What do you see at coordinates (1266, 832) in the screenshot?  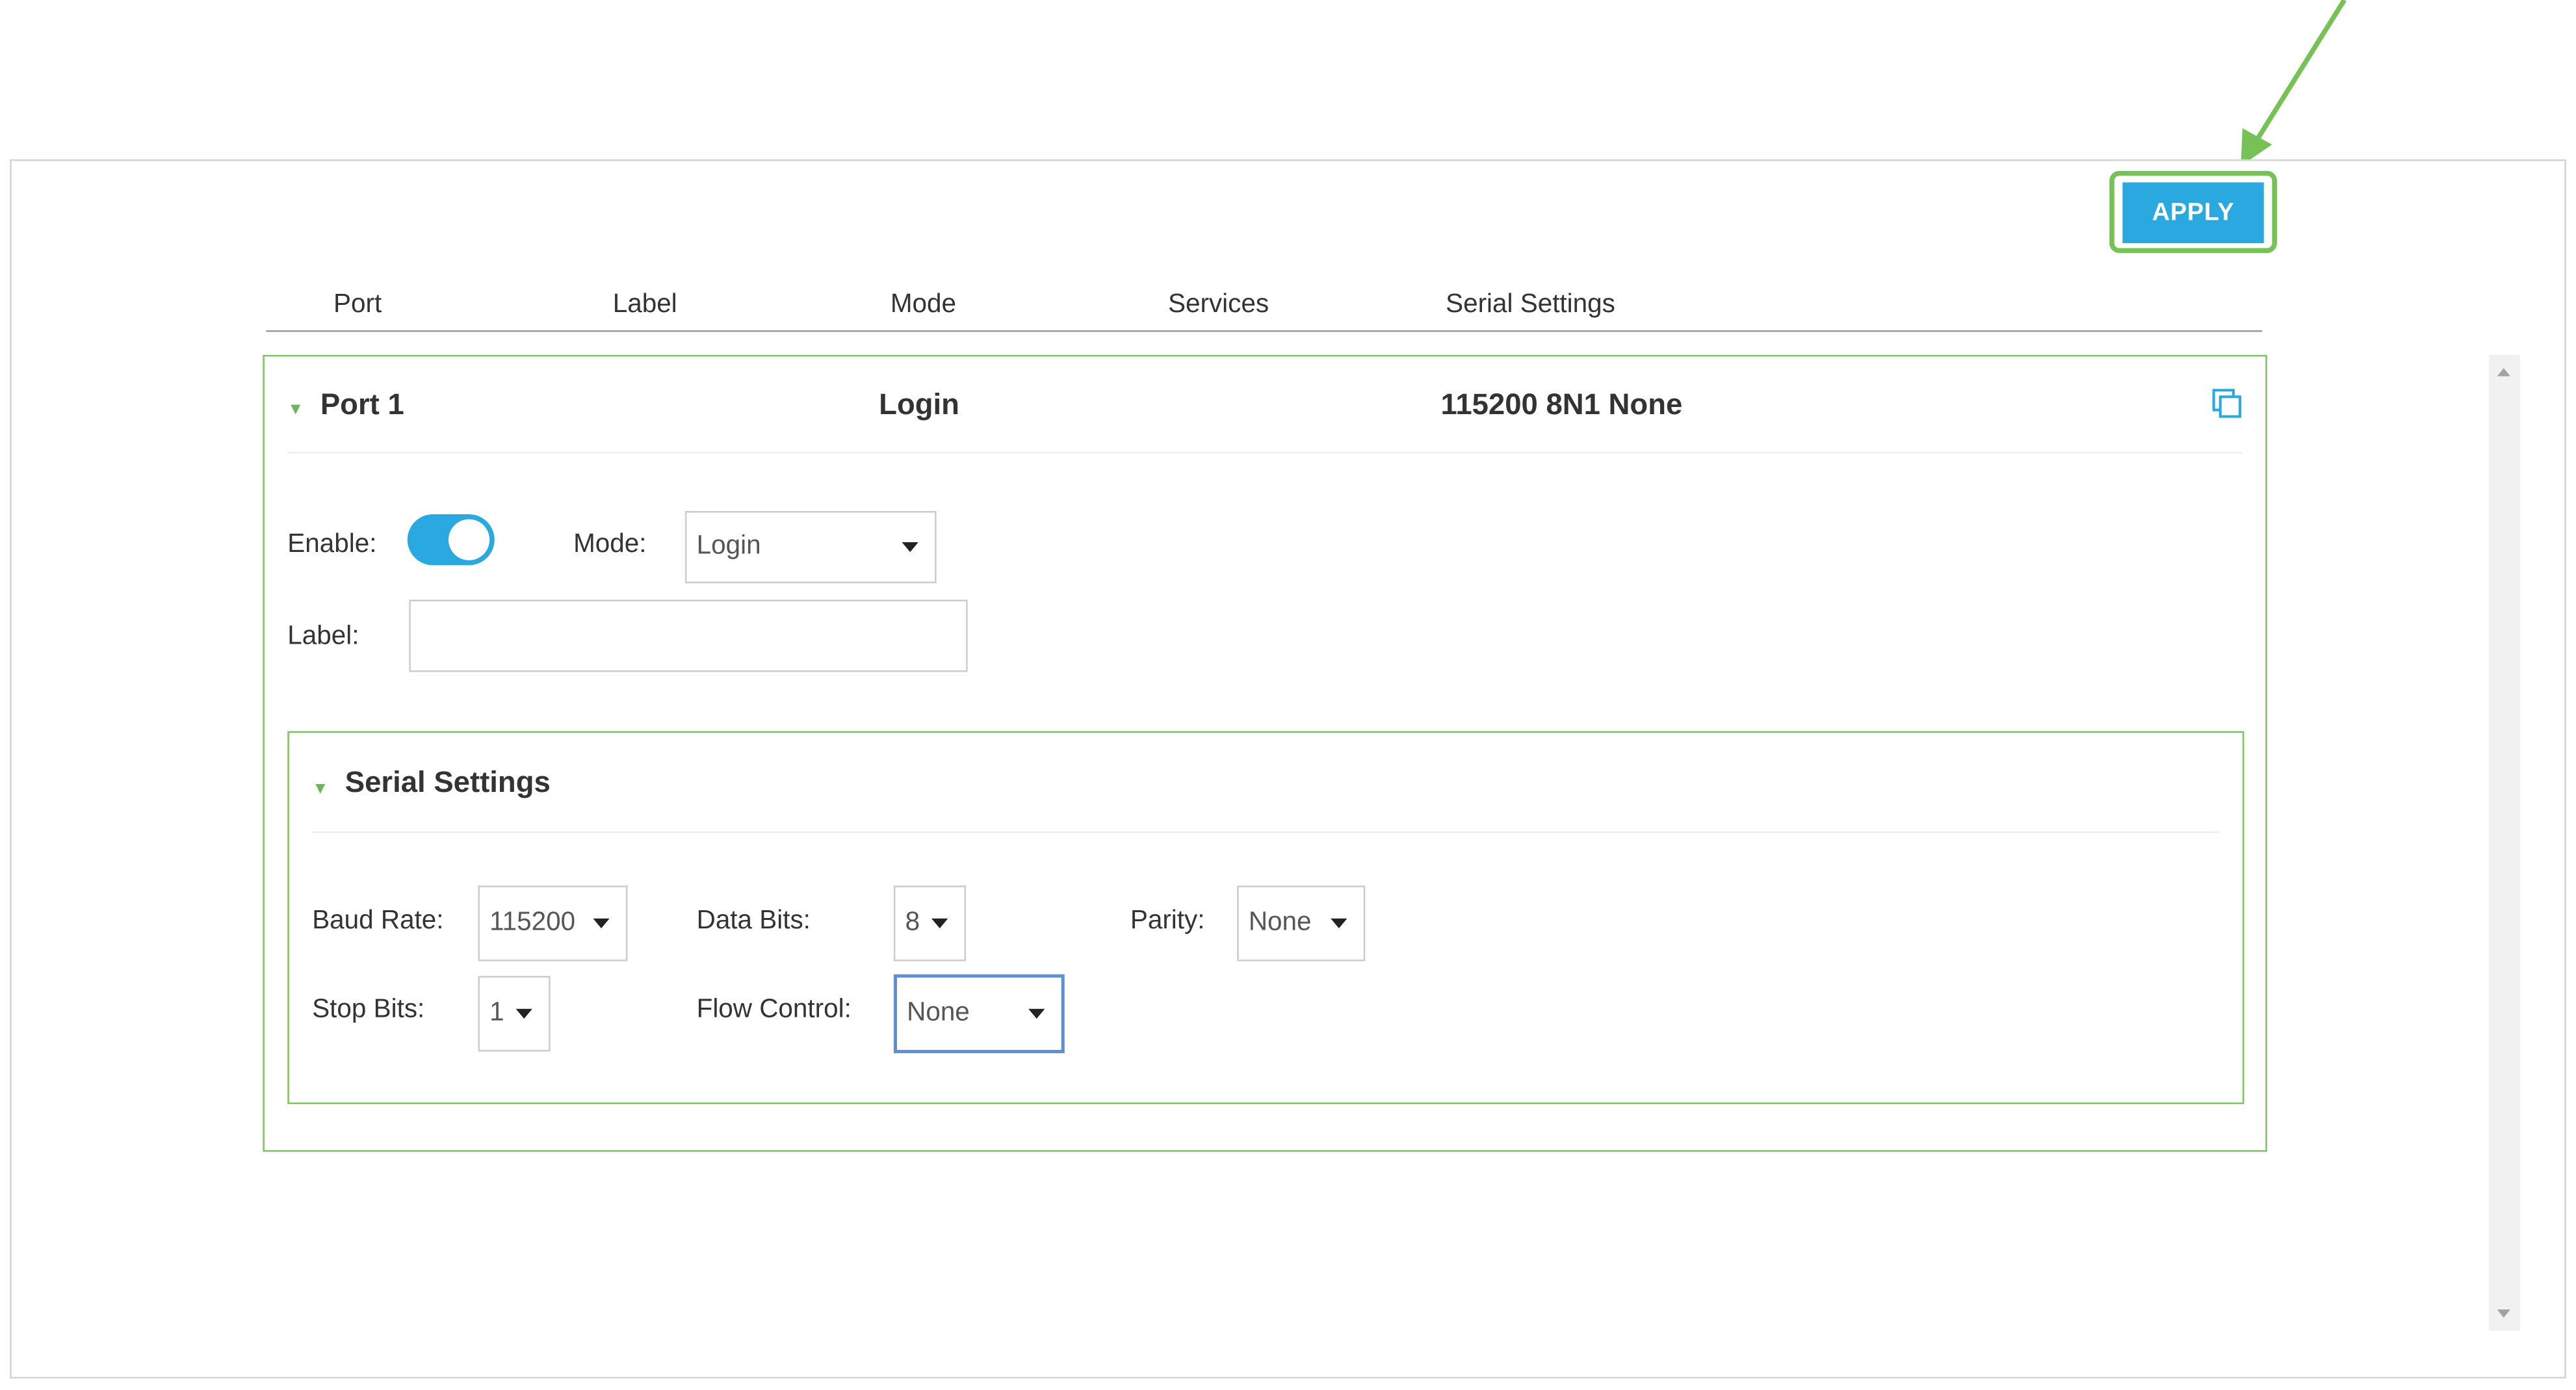 I see `serial-divider` at bounding box center [1266, 832].